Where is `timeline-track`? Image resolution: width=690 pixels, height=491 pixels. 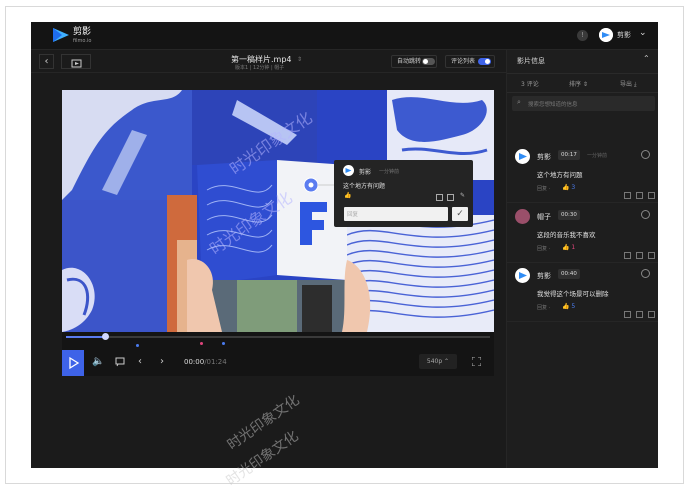 timeline-track is located at coordinates (278, 337).